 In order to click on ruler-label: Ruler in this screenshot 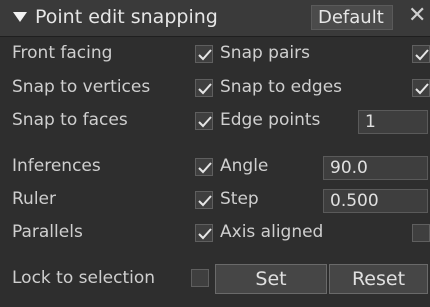, I will do `click(34, 199)`.